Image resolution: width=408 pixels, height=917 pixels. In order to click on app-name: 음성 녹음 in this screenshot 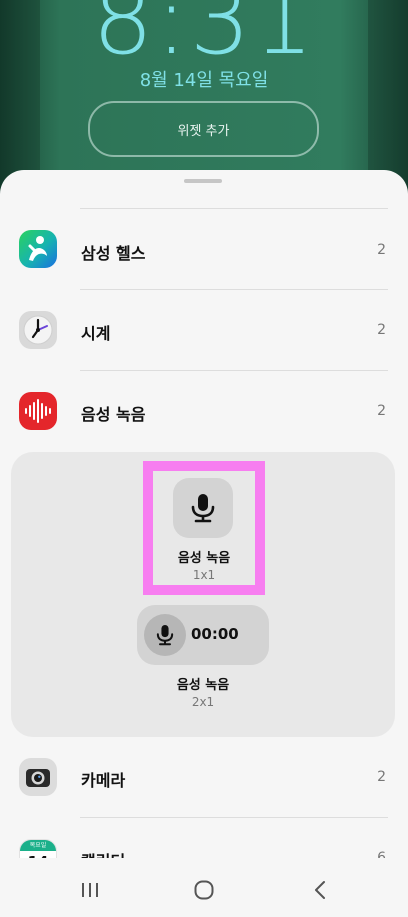, I will do `click(113, 414)`.